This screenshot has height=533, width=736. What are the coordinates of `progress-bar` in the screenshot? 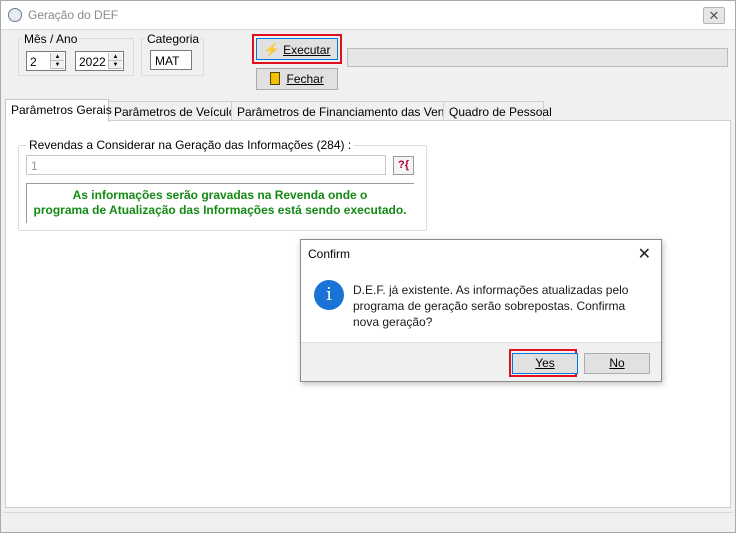 It's located at (537, 57).